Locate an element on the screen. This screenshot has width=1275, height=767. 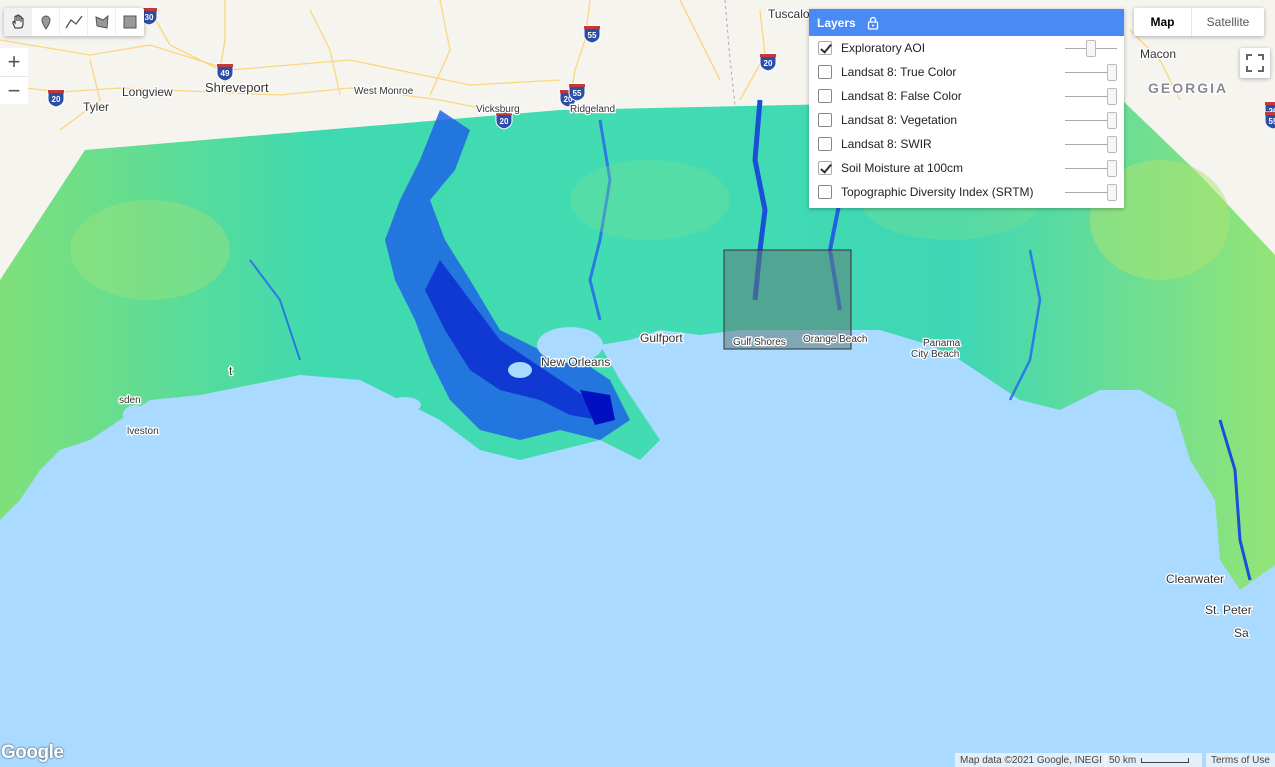
fullscreen-button is located at coordinates (1255, 63).